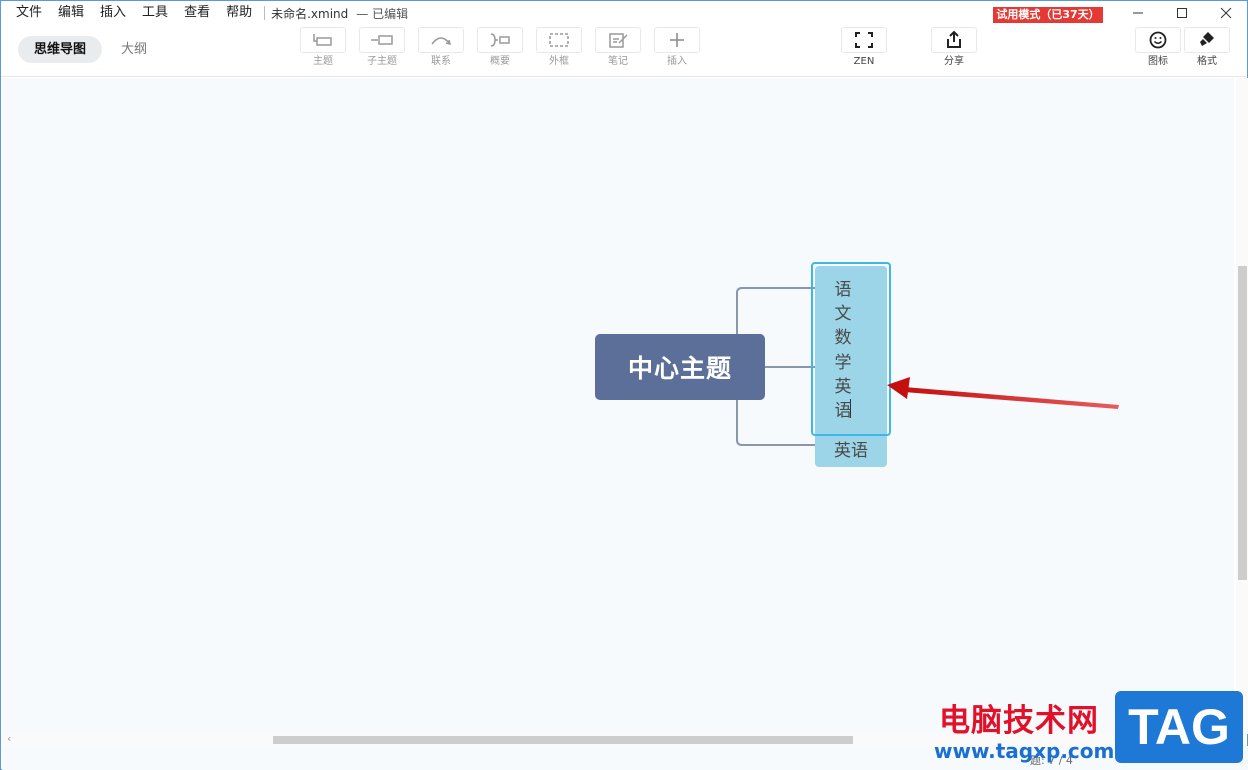 The width and height of the screenshot is (1248, 770). I want to click on arrowhead, so click(898, 388).